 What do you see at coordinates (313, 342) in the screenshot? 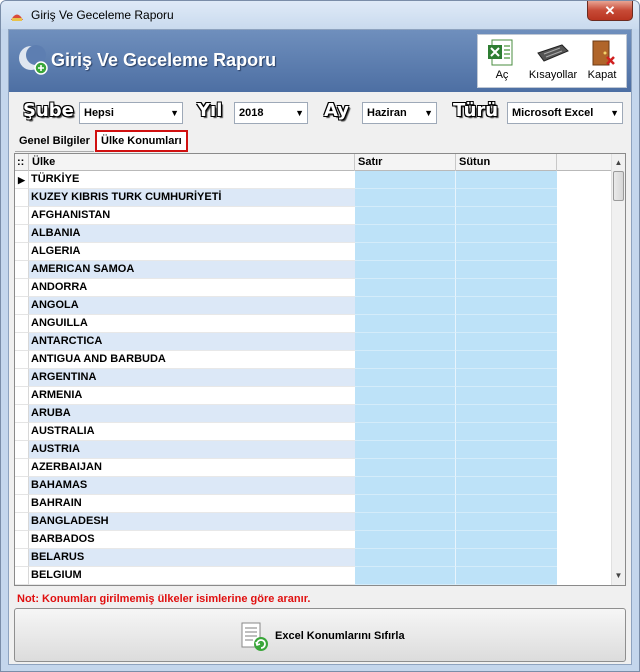
I see `table-row: ANTARCTICA` at bounding box center [313, 342].